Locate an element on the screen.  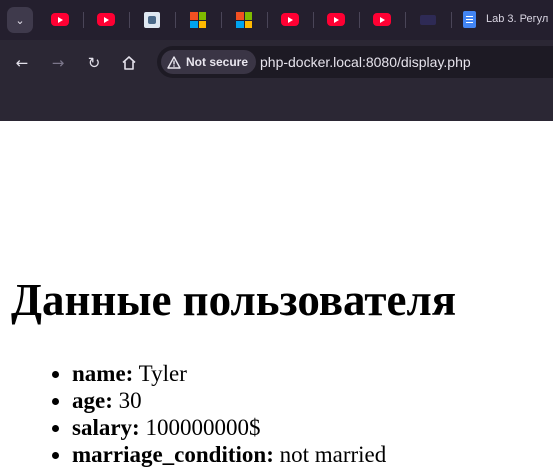
chevron-down-icon: ⌄ is located at coordinates (20, 20).